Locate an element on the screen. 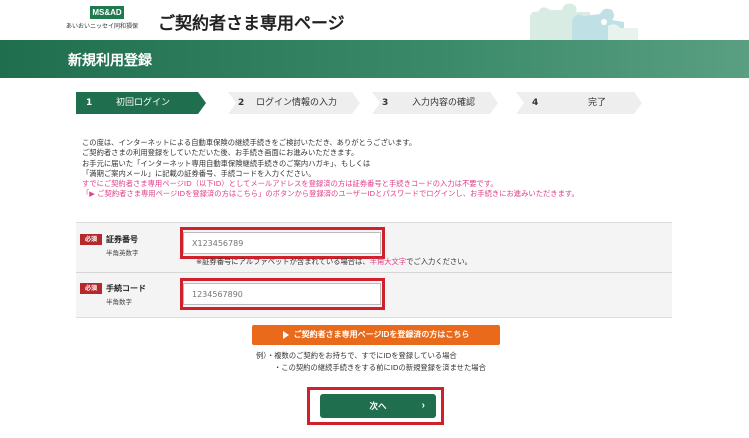 Image resolution: width=749 pixels, height=438 pixels. progress-steps: 1 初回ログイン 2 ログイン情報の入力 3 入力内容の確認 4 完了 is located at coordinates (376, 103).